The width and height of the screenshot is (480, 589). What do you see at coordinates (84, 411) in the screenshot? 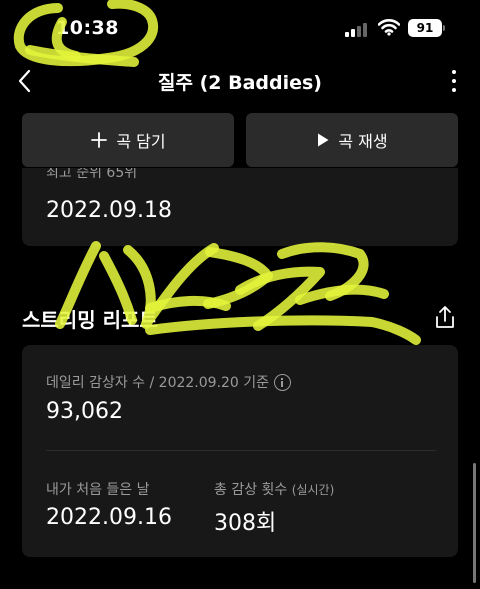
I see `daily-listeners-value: 93,062` at bounding box center [84, 411].